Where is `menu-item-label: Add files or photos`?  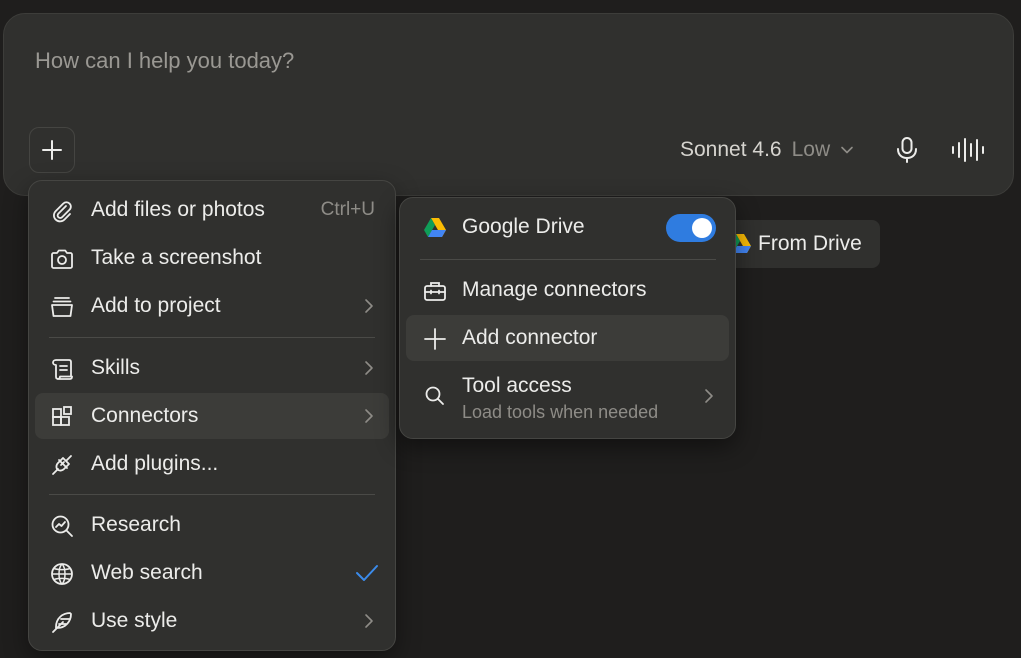 menu-item-label: Add files or photos is located at coordinates (178, 209).